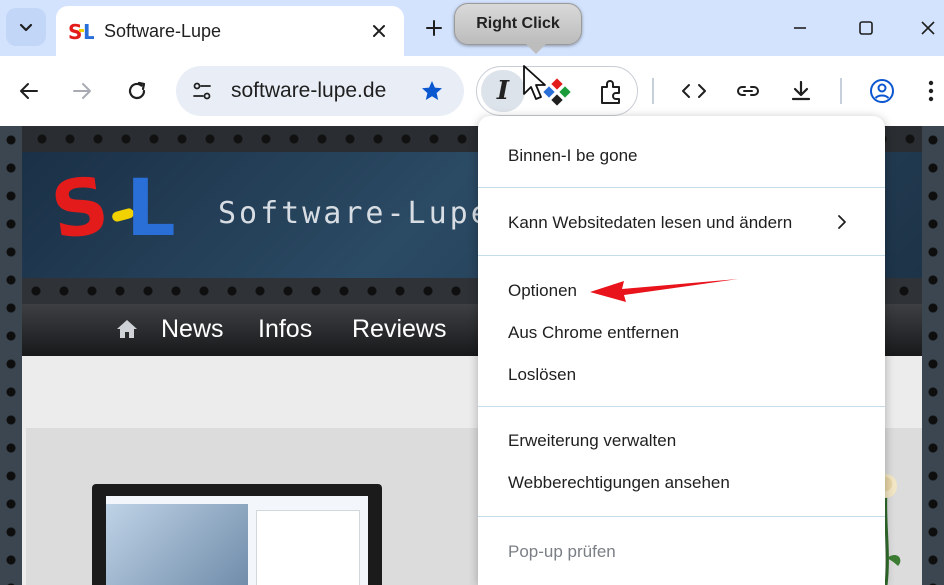 This screenshot has height=585, width=944. What do you see at coordinates (399, 329) in the screenshot?
I see `nav-item-reviews: Reviews` at bounding box center [399, 329].